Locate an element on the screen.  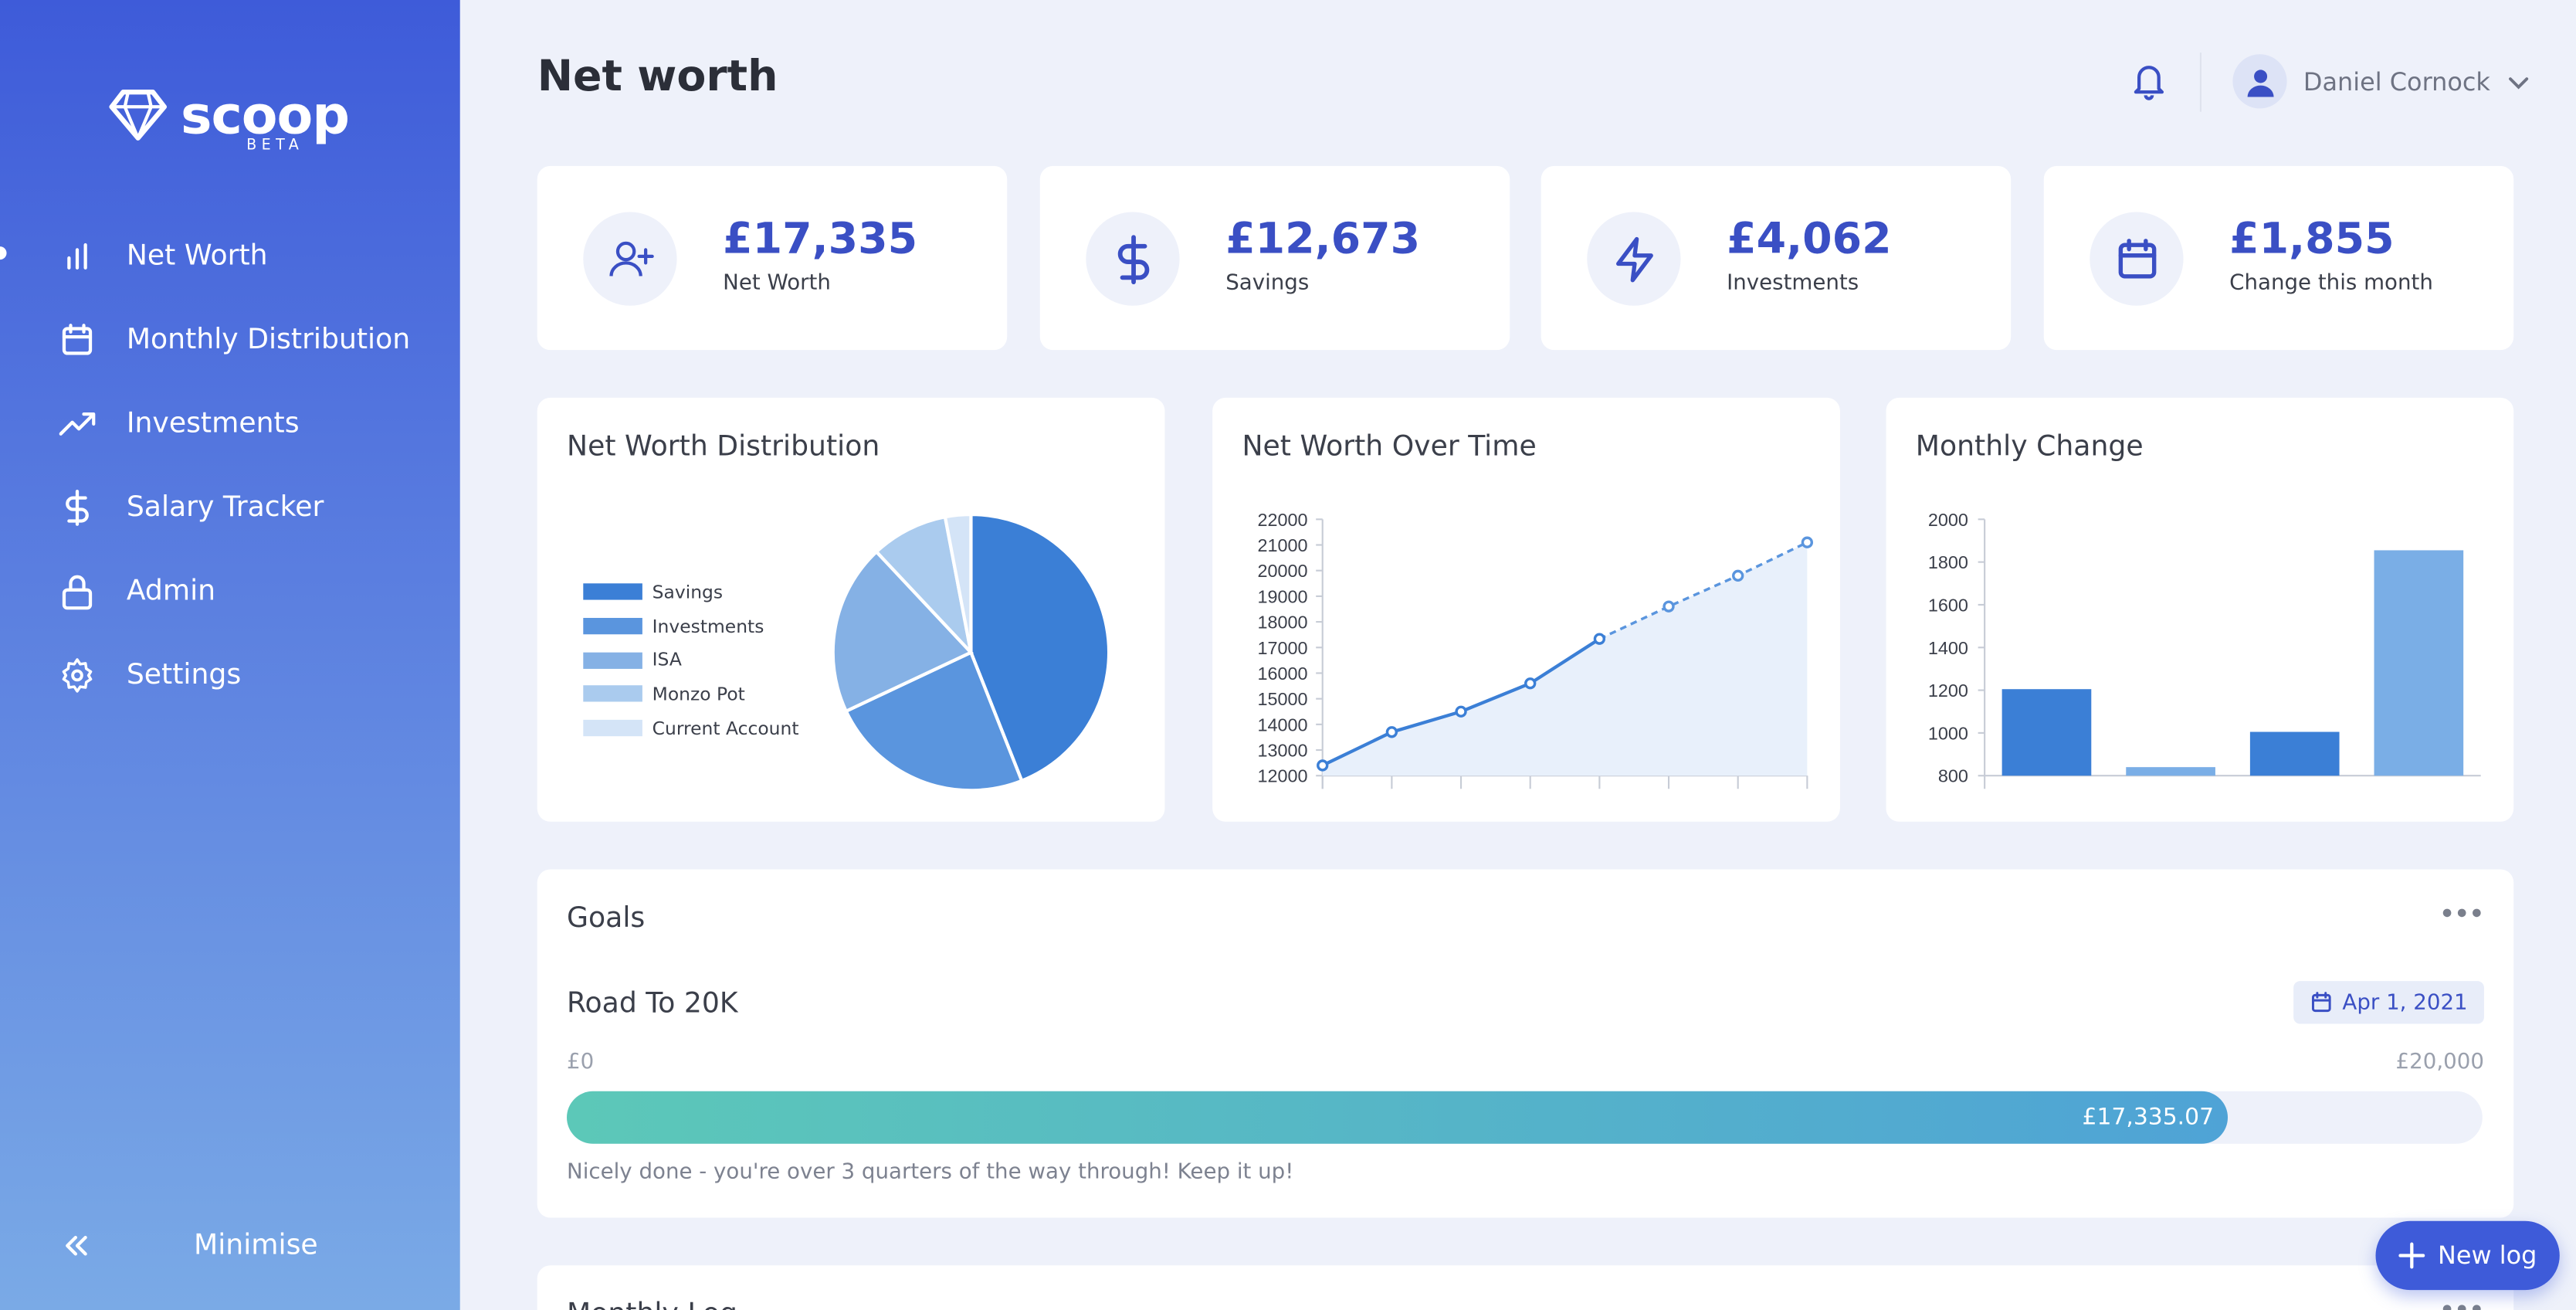
stat-card-change-this-month: £1,855 Change this month is located at coordinates (2278, 258).